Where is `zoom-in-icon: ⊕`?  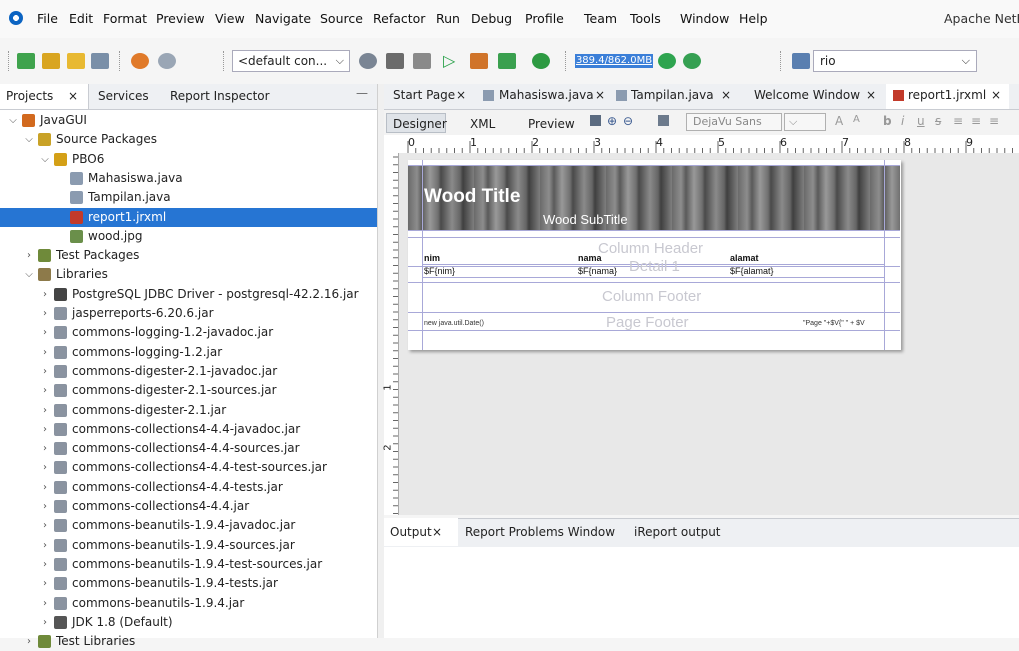
zoom-in-icon: ⊕ is located at coordinates (612, 121).